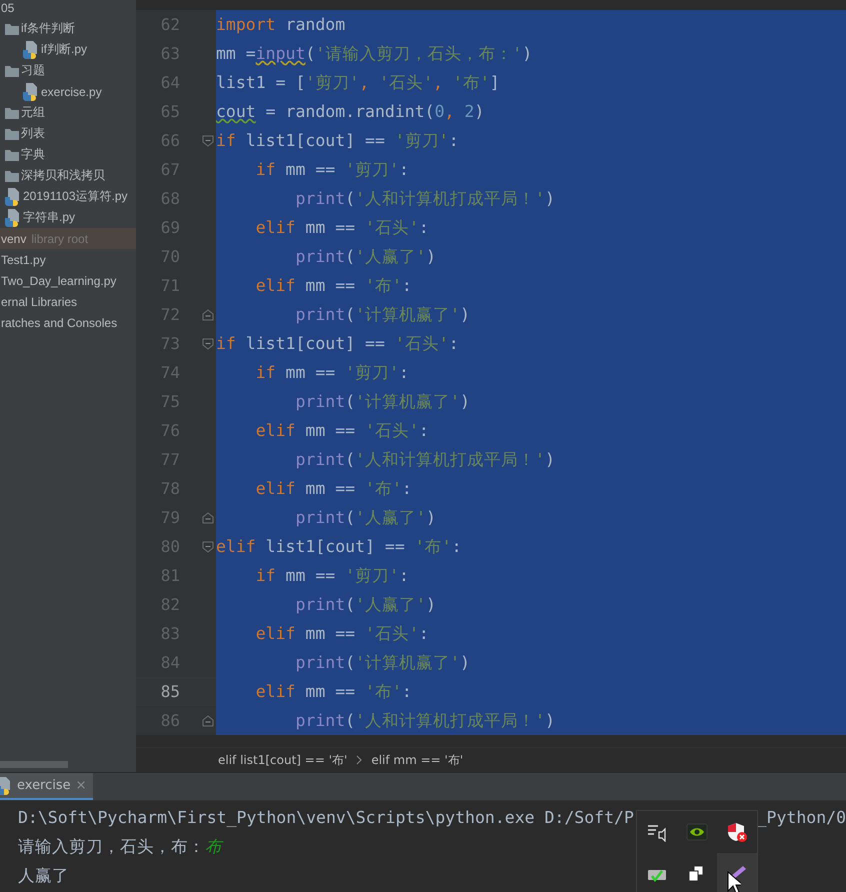 This screenshot has height=892, width=846. What do you see at coordinates (68, 280) in the screenshot?
I see `tree-item: Two_Day_learning.py` at bounding box center [68, 280].